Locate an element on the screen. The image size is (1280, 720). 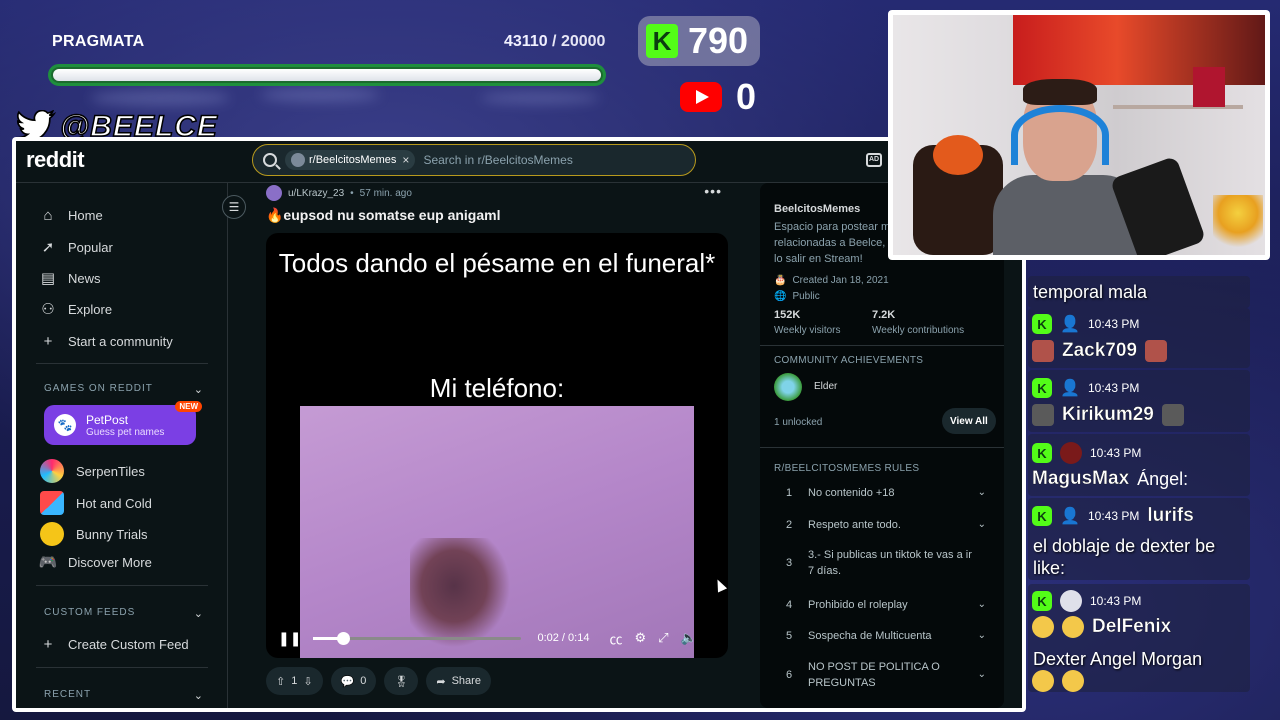
game-bunny-trials: Bunny Trials is located at coordinates (94, 534).